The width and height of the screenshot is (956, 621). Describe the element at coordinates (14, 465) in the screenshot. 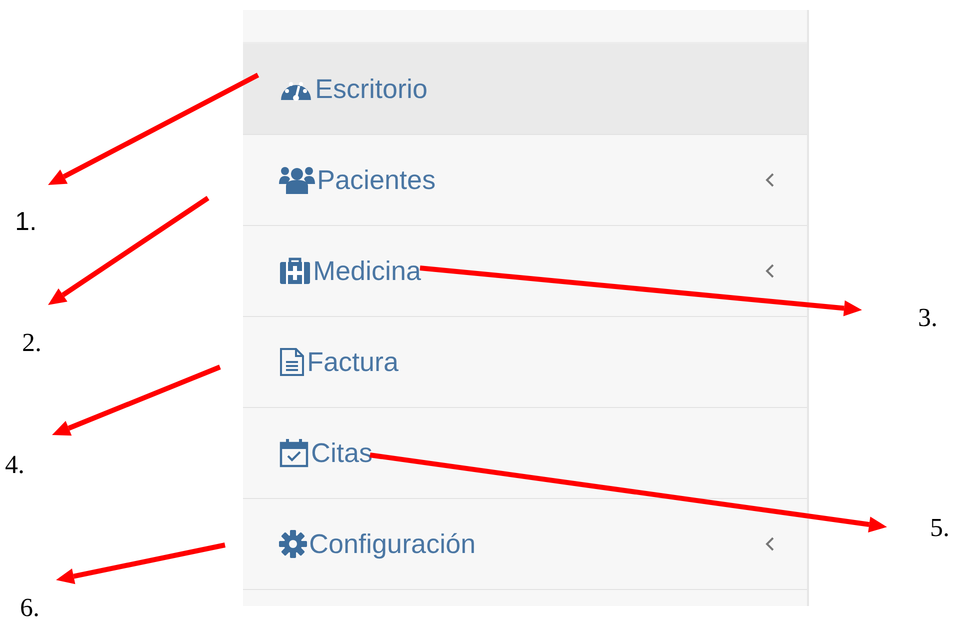

I see `annotation-number: 4.` at that location.